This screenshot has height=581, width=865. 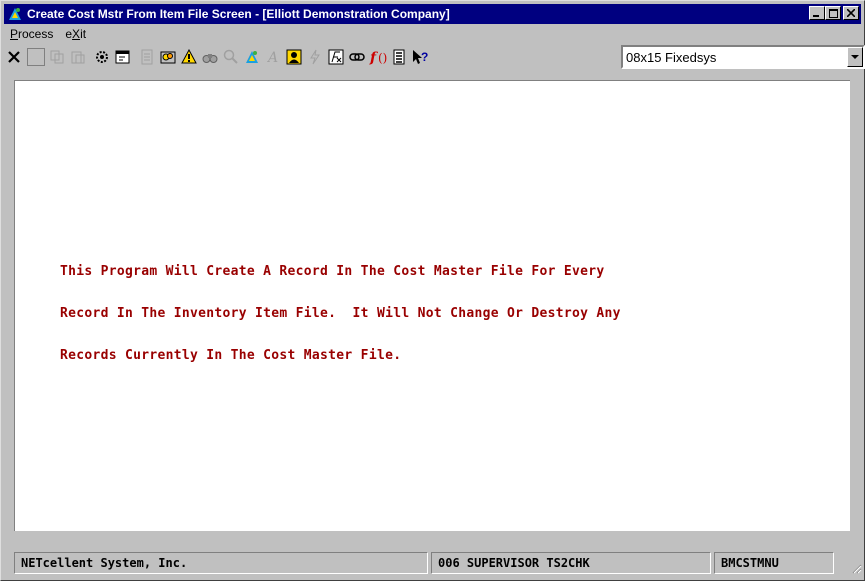 I want to click on font-select: 08x15 Fixedsys, so click(x=743, y=57).